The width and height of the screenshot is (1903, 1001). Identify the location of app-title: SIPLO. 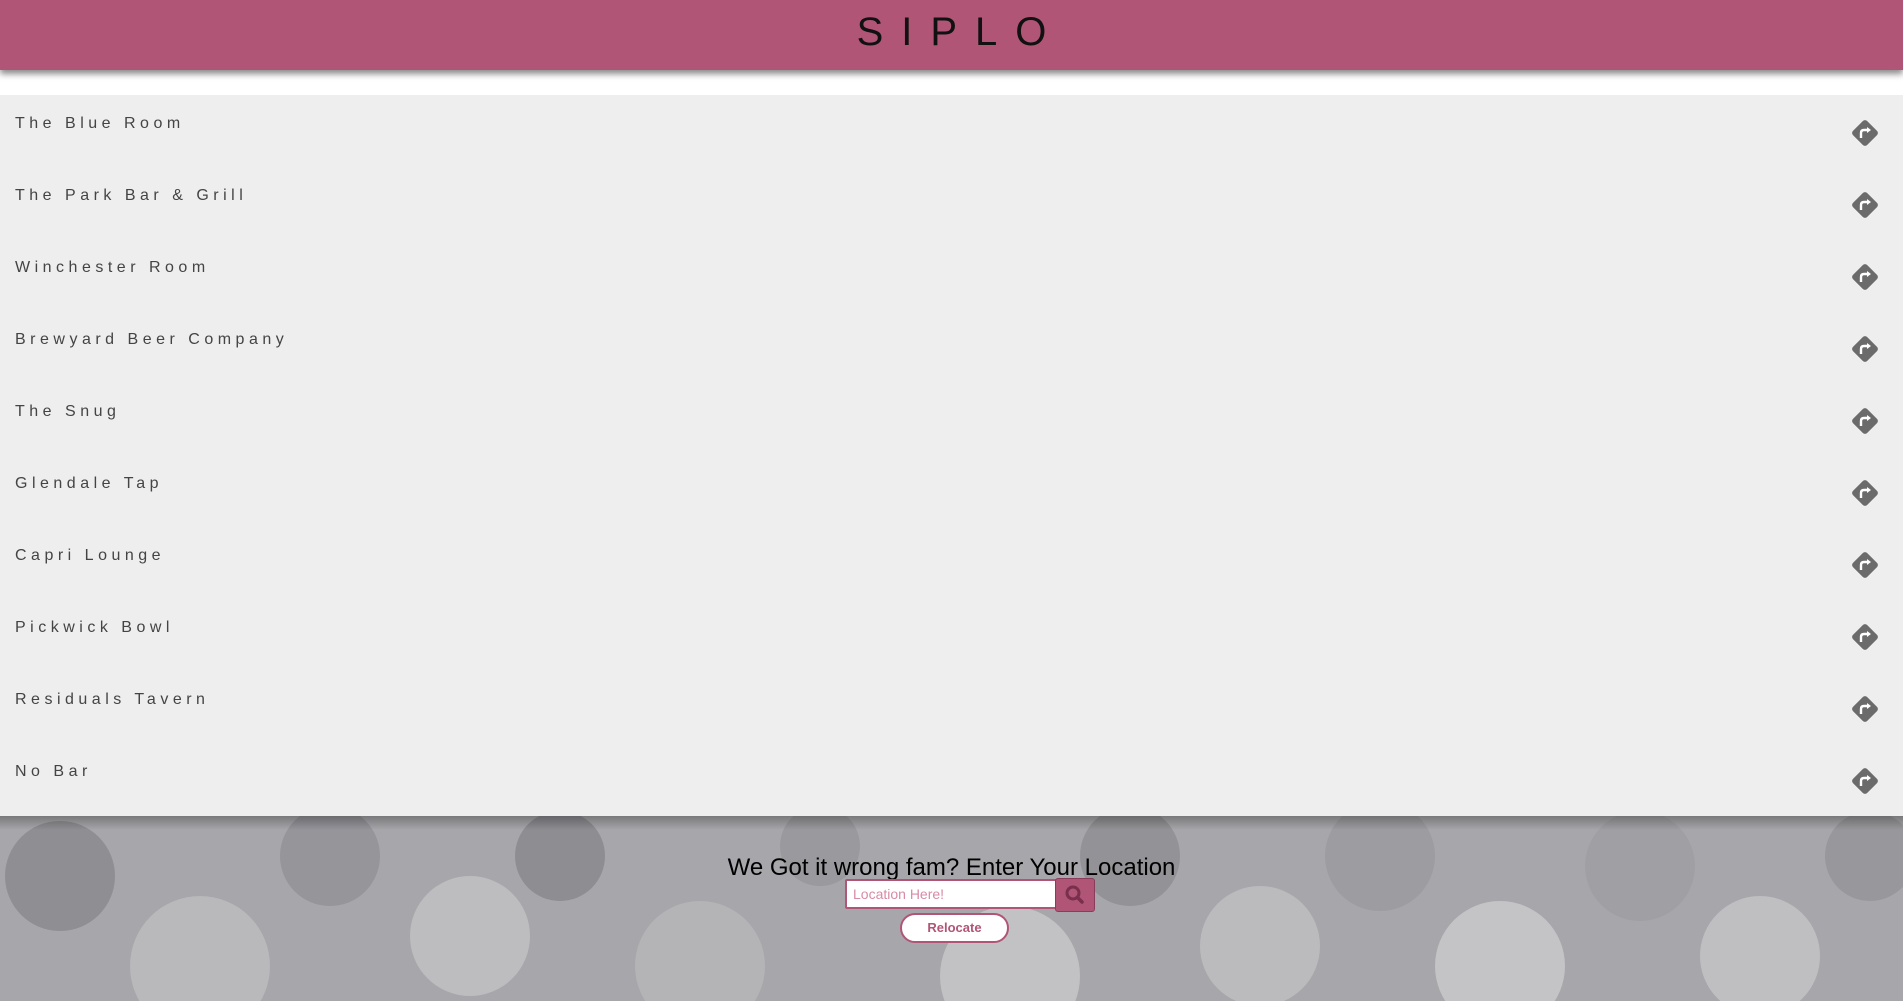
(960, 32).